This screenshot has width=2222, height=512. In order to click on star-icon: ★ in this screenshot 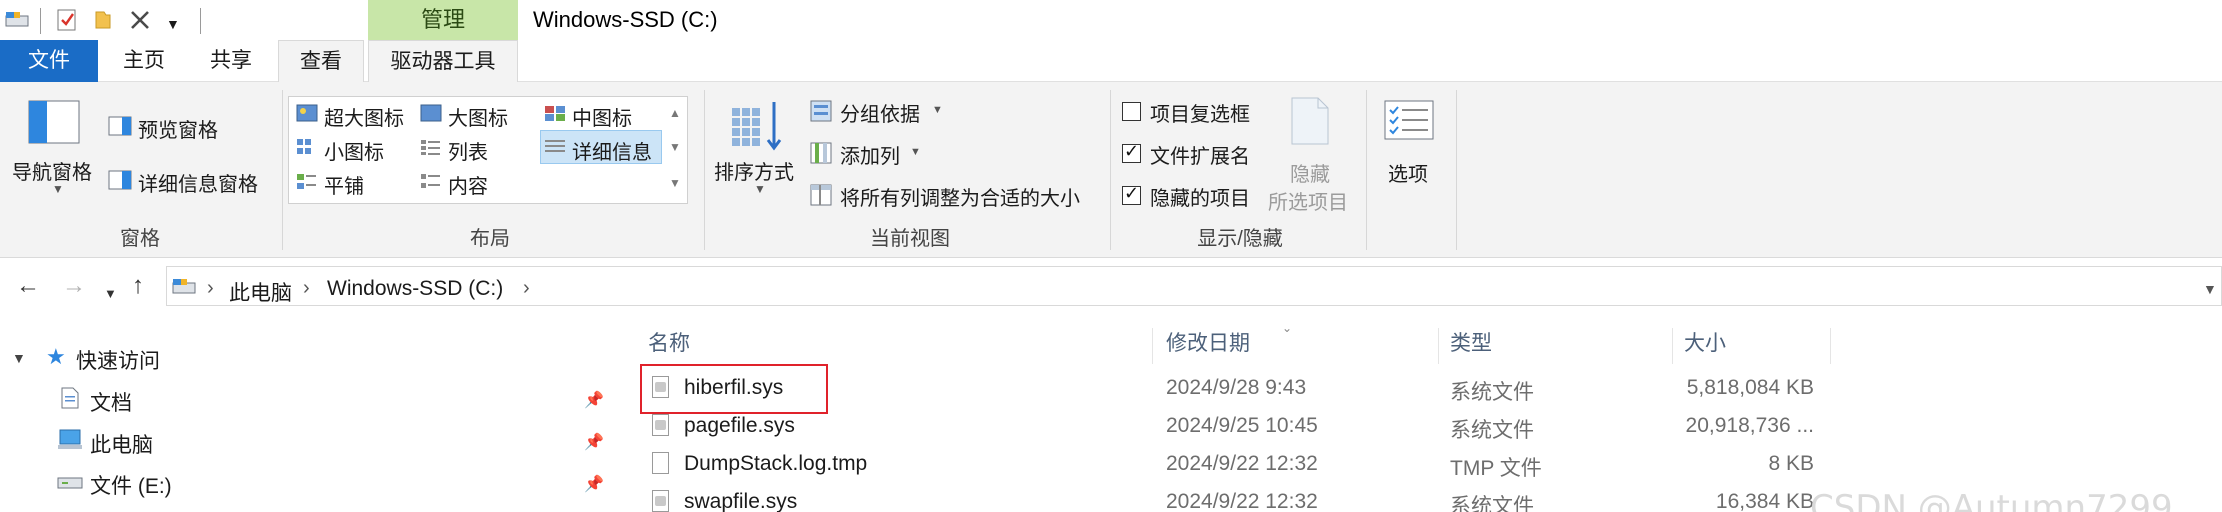, I will do `click(56, 356)`.